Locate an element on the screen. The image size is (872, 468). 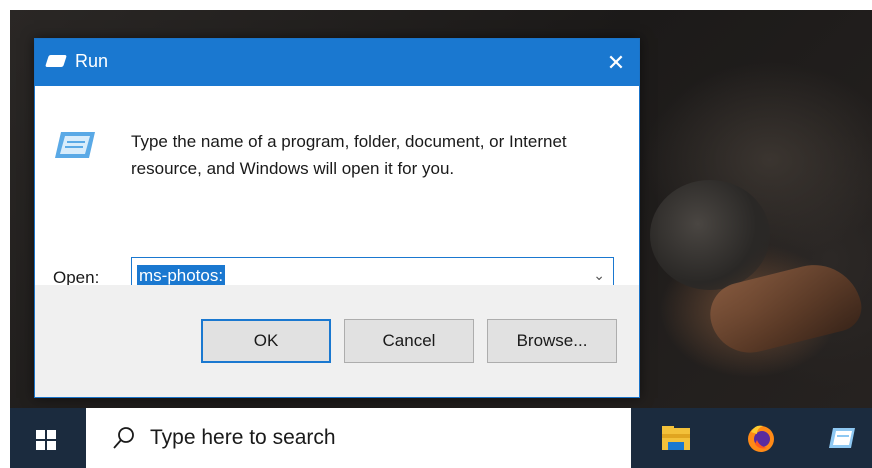
run-taskbar-icon is located at coordinates (841, 438).